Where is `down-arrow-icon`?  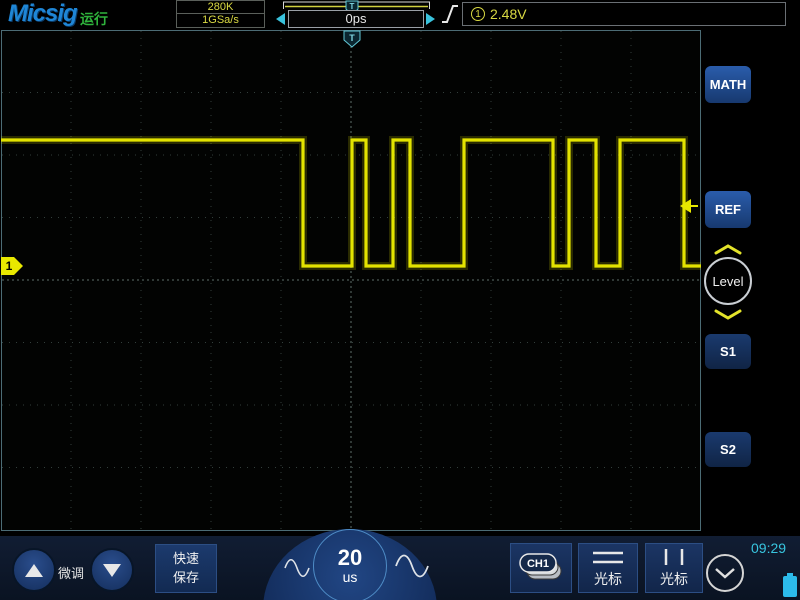 down-arrow-icon is located at coordinates (112, 570).